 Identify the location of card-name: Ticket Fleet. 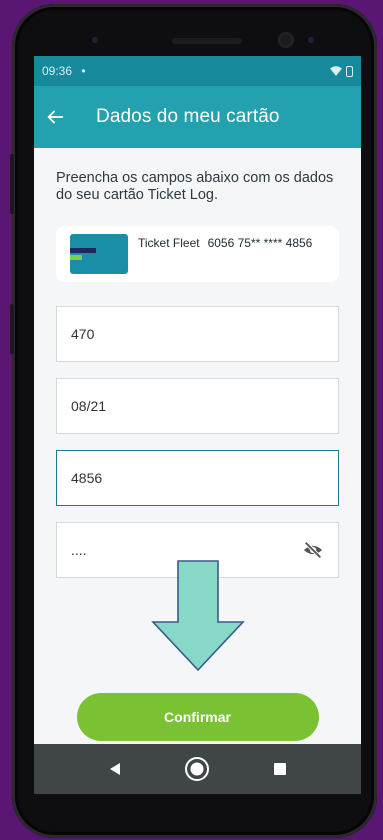
(169, 243).